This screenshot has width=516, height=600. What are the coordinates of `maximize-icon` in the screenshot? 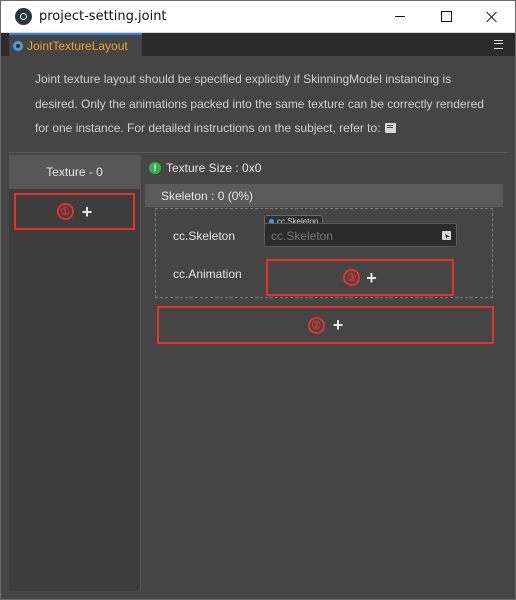 It's located at (446, 16).